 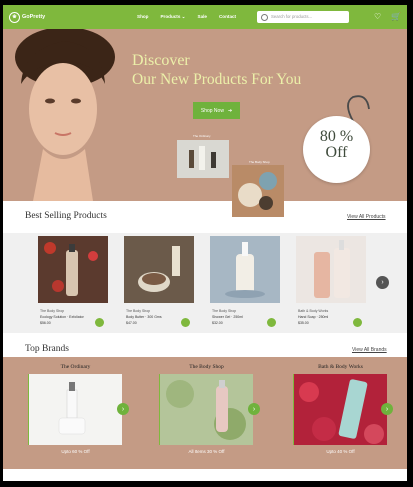 What do you see at coordinates (131, 323) in the screenshot?
I see `product-price: $47.00` at bounding box center [131, 323].